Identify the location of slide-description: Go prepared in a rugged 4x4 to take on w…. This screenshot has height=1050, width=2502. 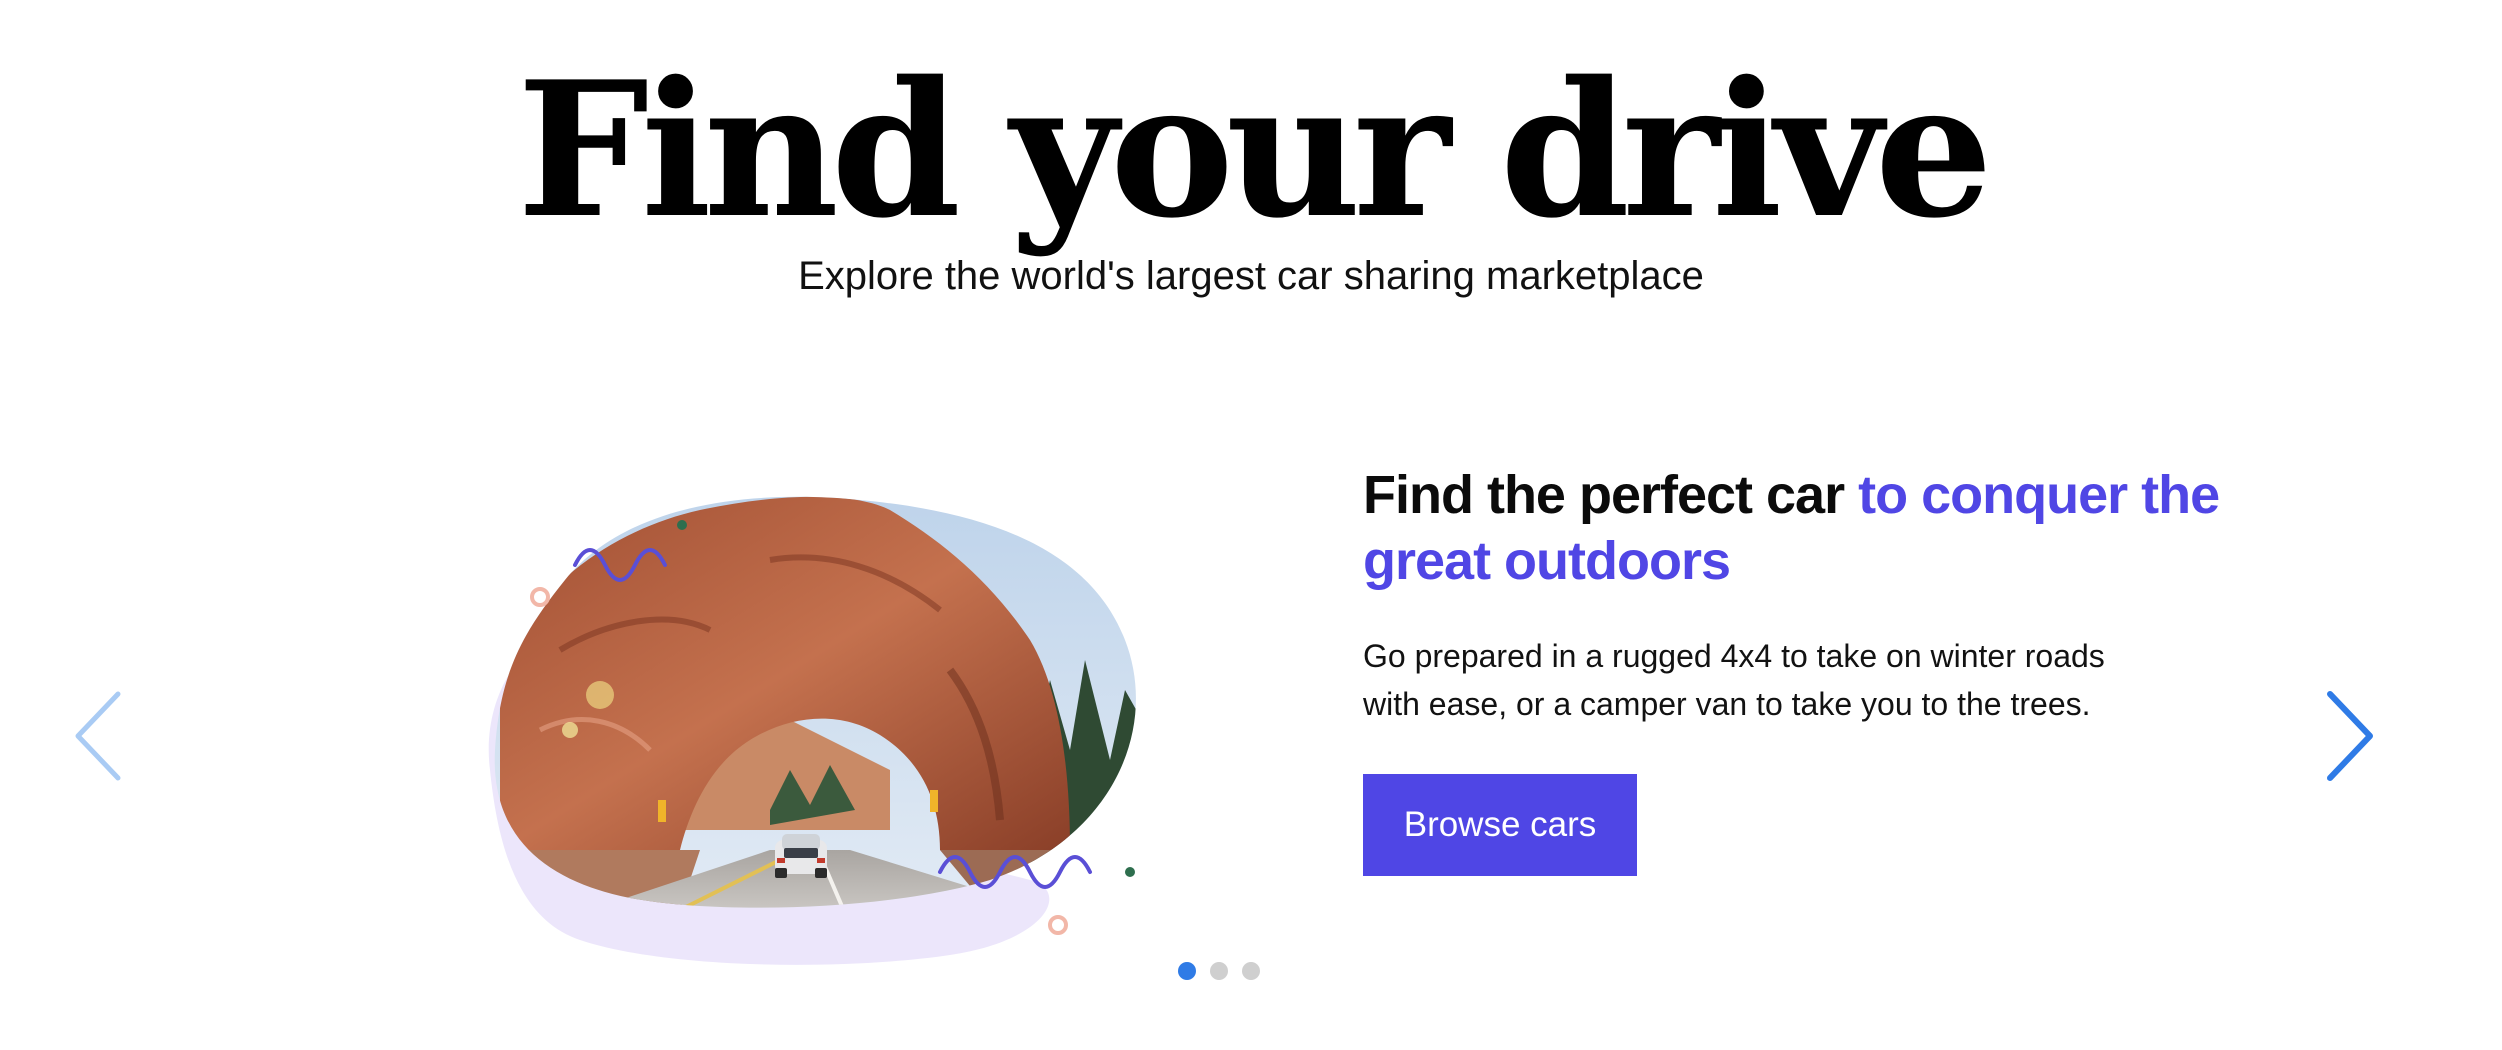
(1734, 680).